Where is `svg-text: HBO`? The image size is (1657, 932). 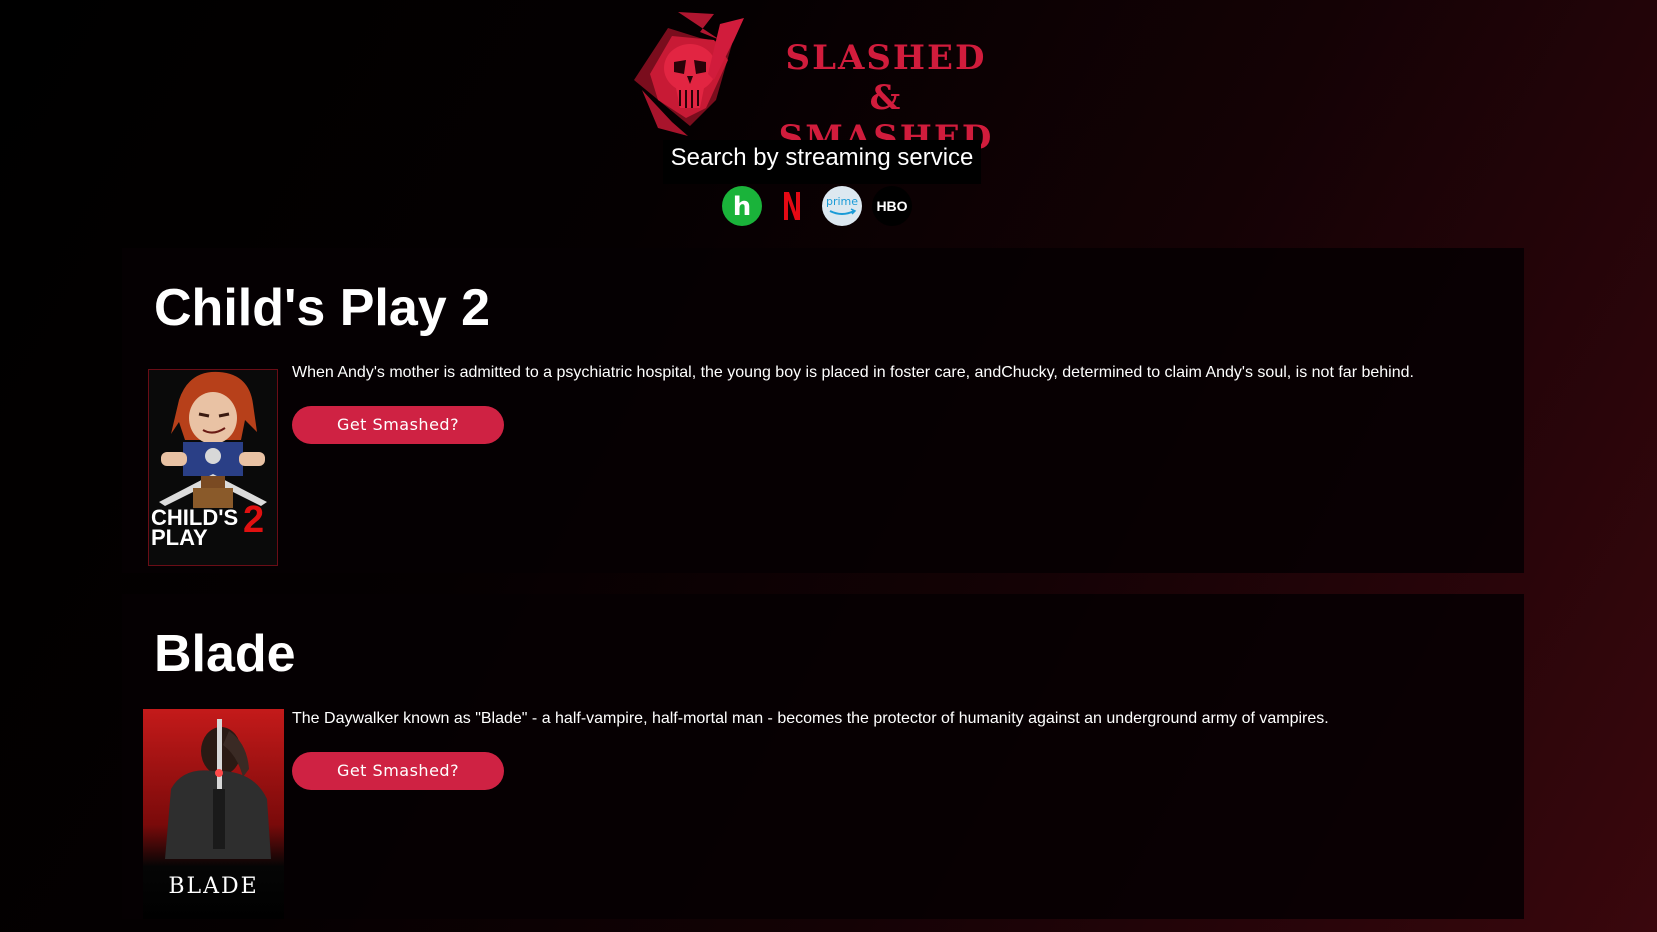 svg-text: HBO is located at coordinates (891, 206).